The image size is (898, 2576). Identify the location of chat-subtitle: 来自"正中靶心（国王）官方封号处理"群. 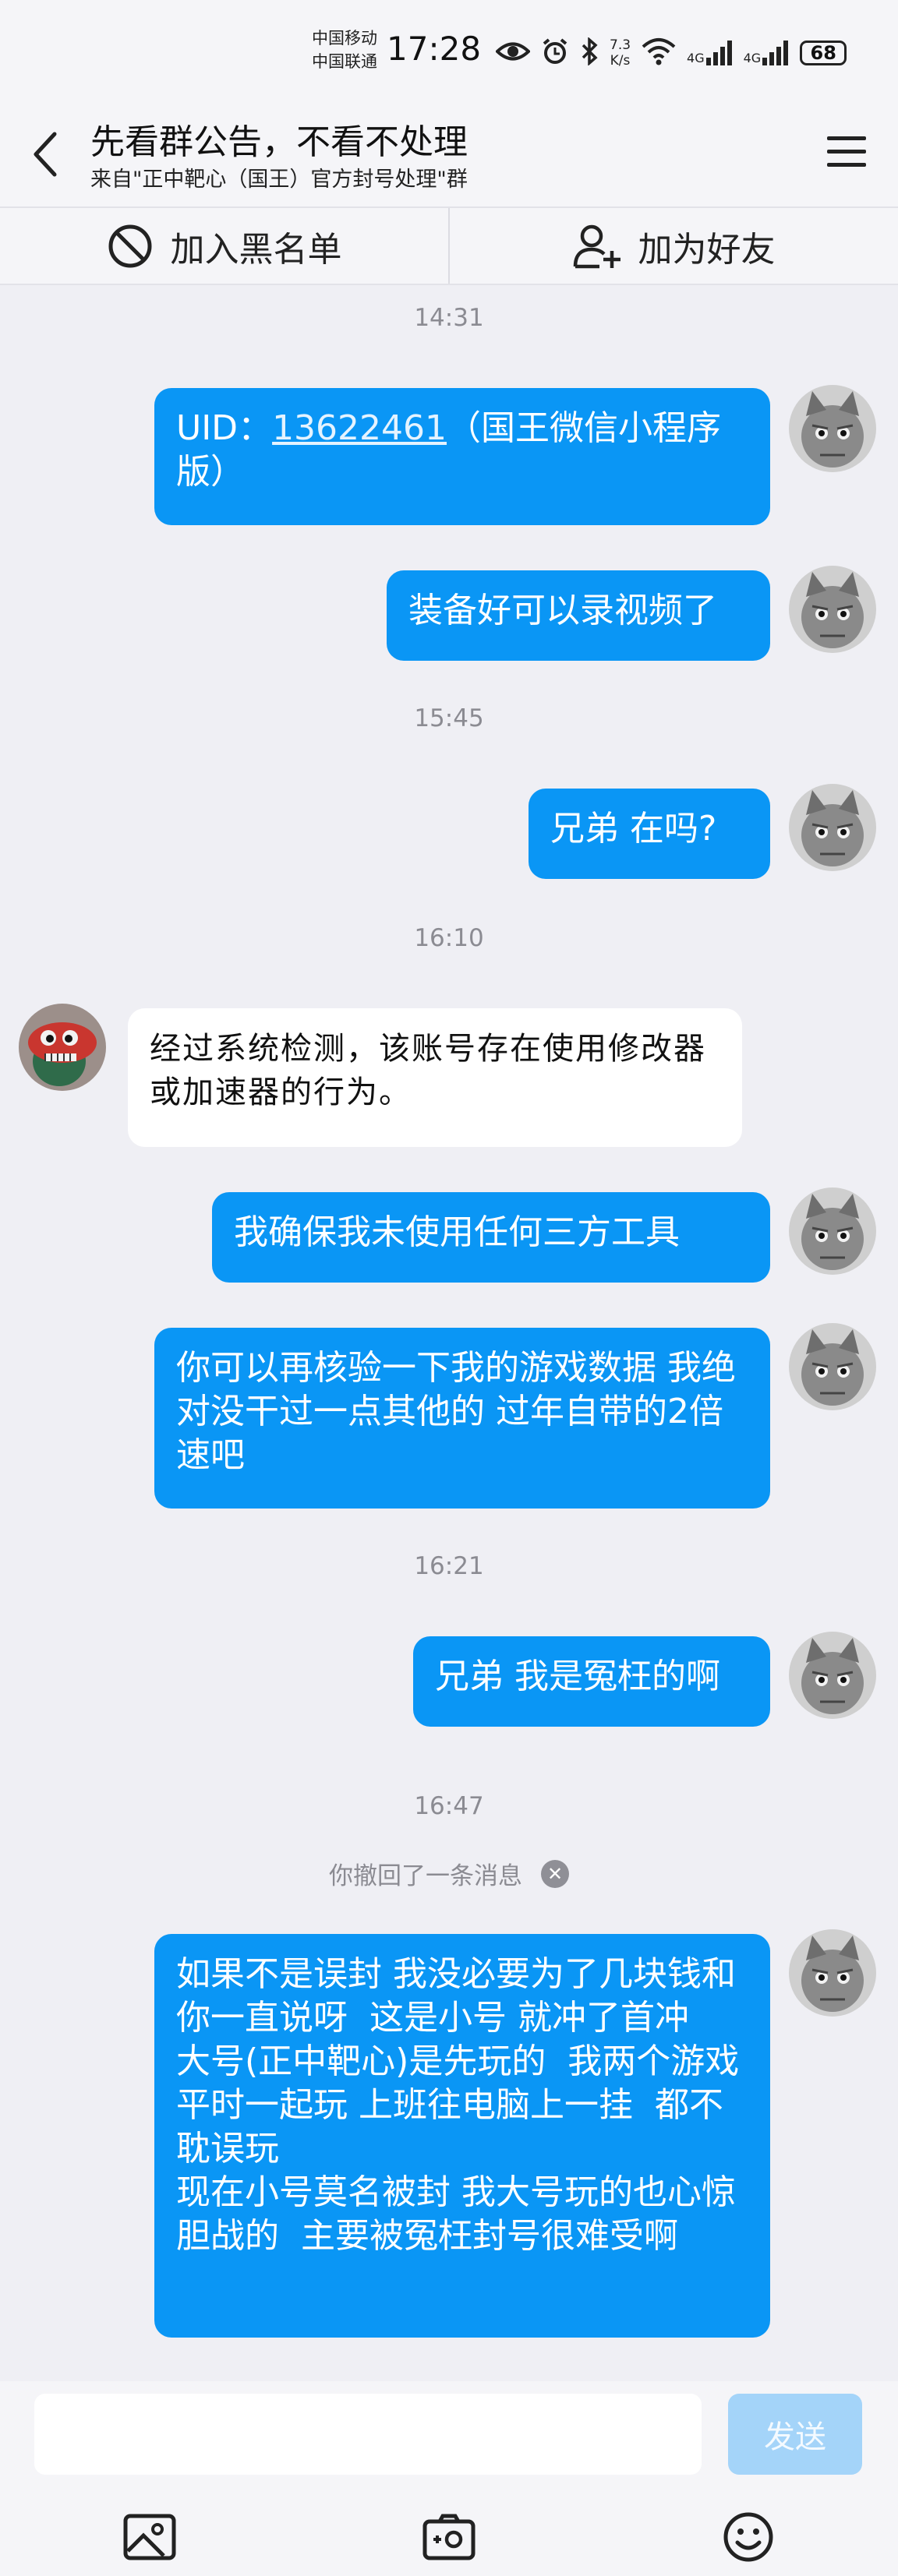
(279, 180).